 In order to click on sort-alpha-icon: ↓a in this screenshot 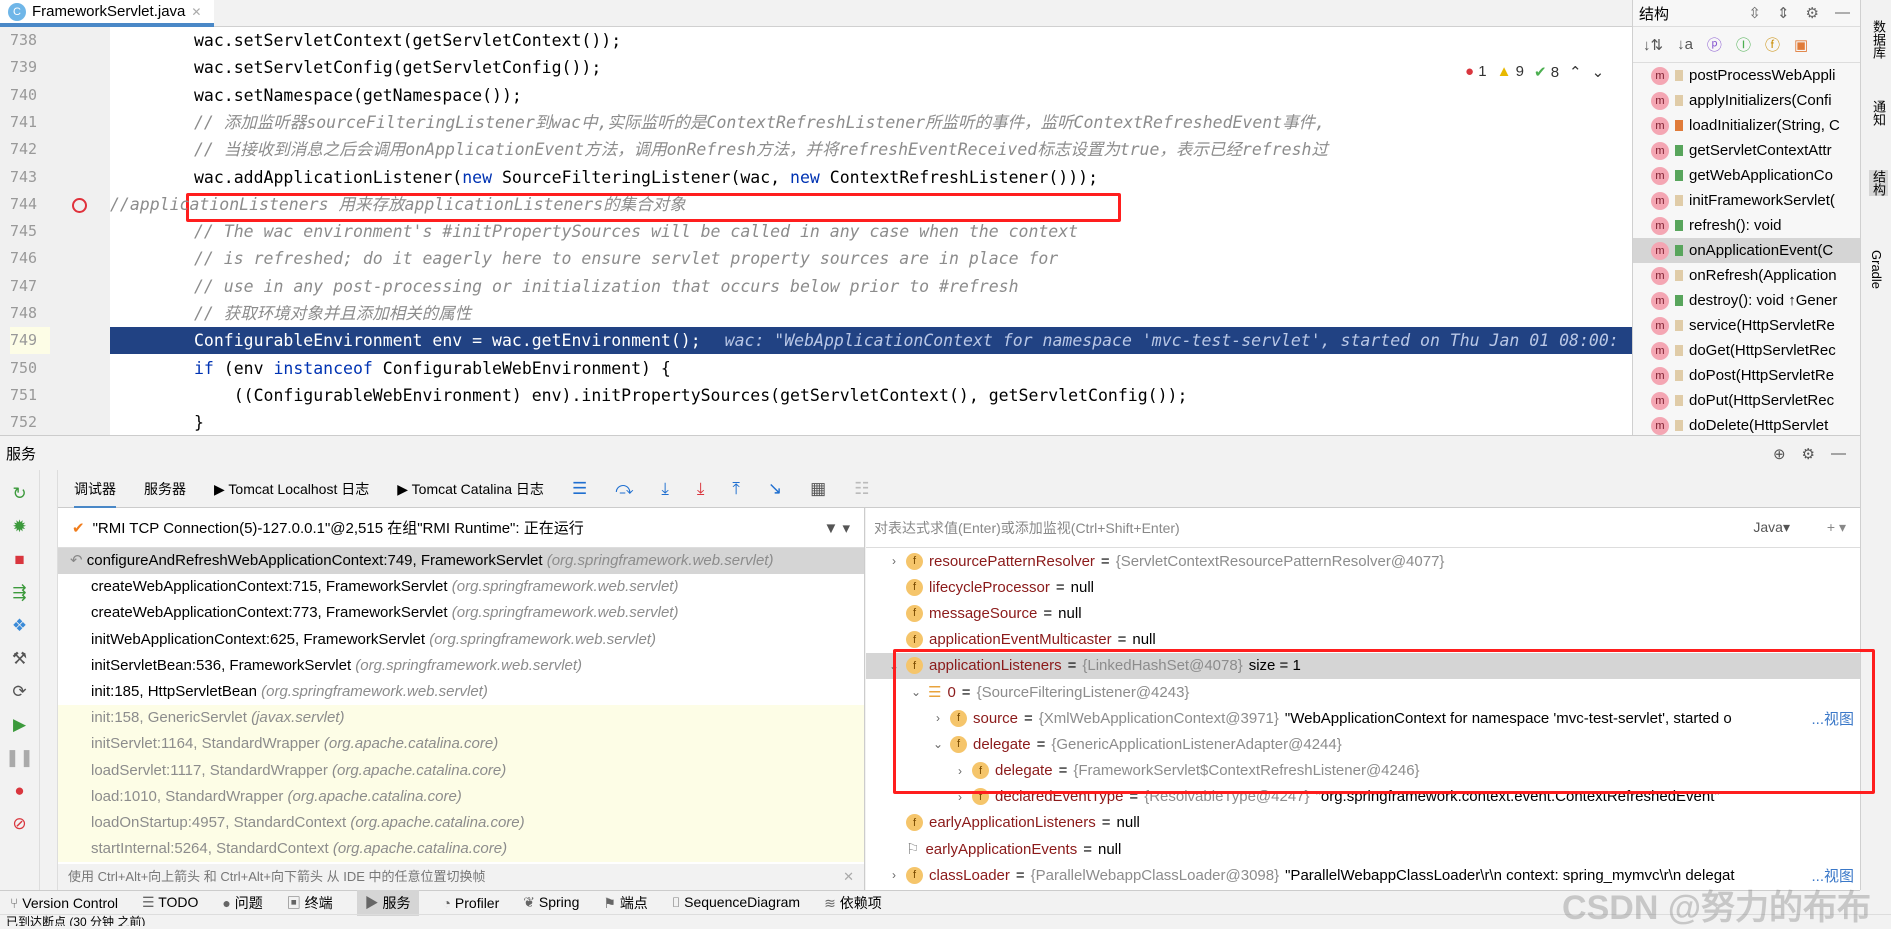, I will do `click(1685, 44)`.